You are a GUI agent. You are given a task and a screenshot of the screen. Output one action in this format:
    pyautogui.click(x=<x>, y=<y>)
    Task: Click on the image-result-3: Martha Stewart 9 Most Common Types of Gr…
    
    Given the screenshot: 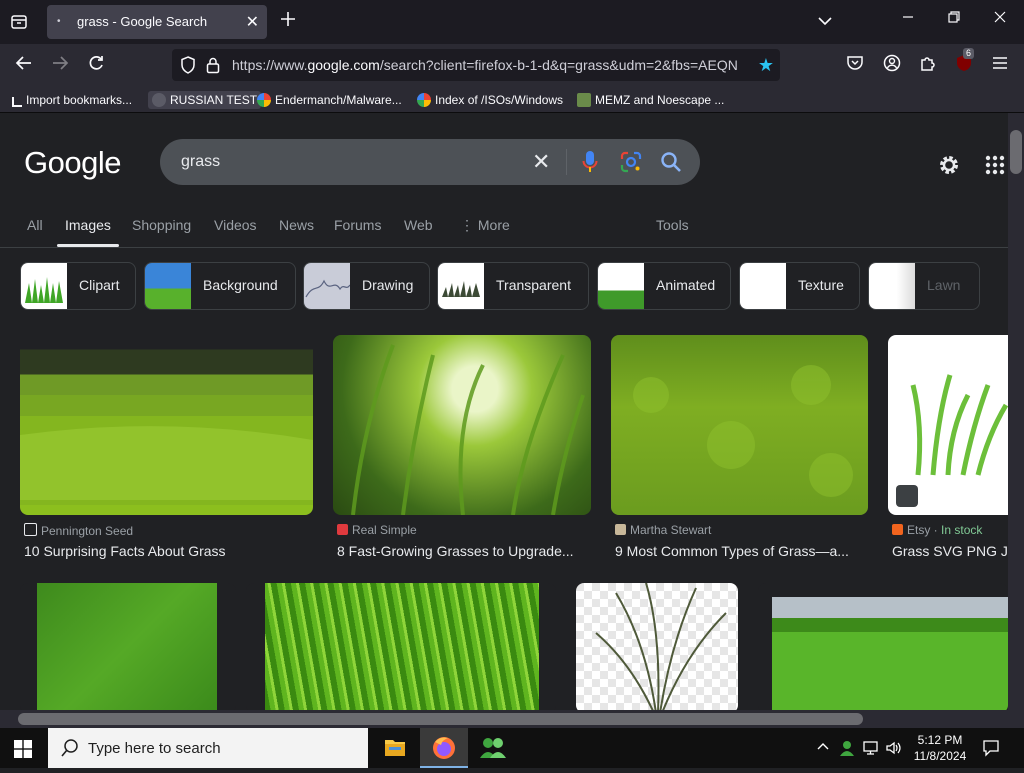 What is the action you would take?
    pyautogui.click(x=739, y=450)
    